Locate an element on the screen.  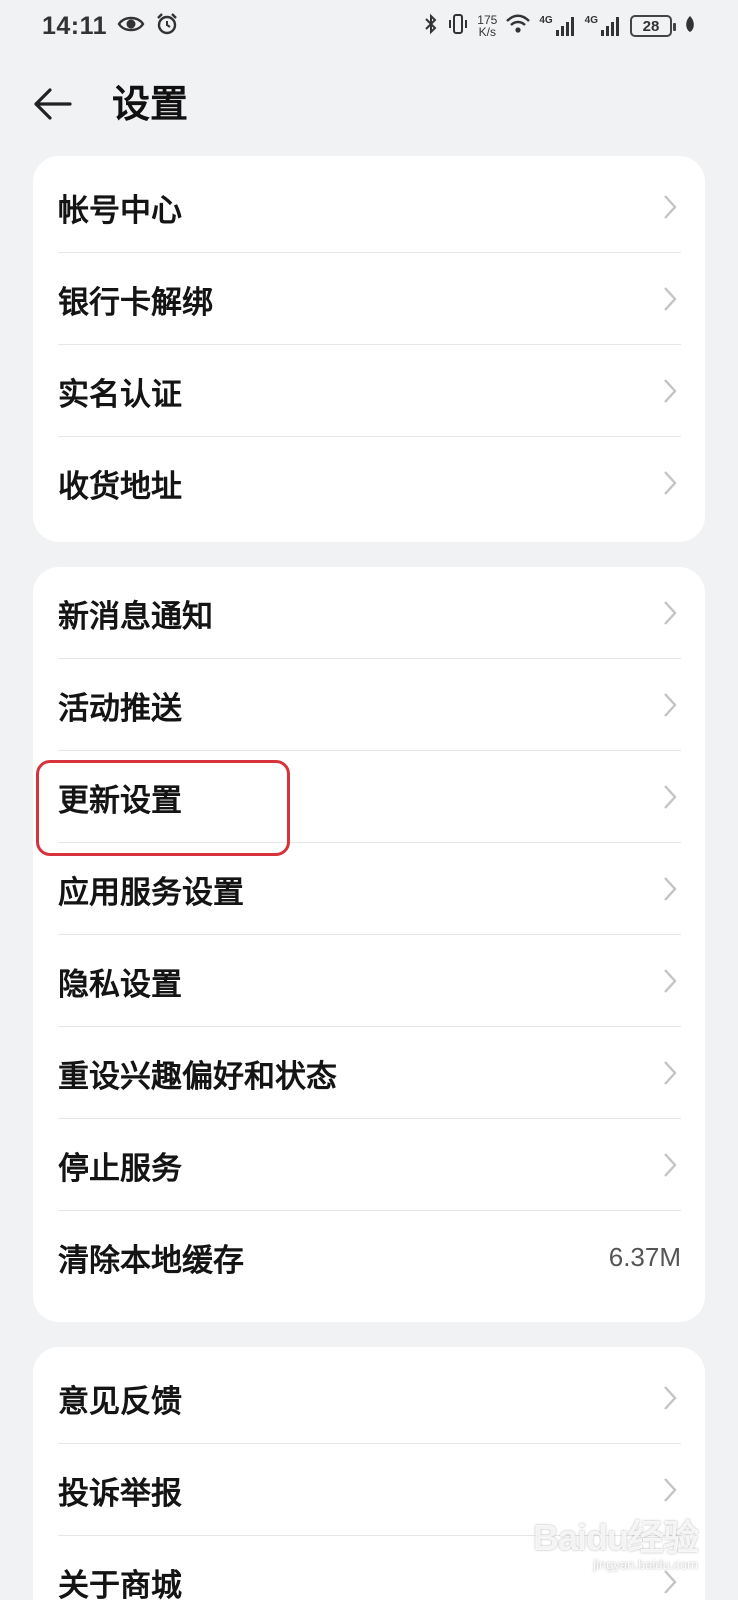
settings-item-shipping-address: 收货地址 is located at coordinates (369, 483).